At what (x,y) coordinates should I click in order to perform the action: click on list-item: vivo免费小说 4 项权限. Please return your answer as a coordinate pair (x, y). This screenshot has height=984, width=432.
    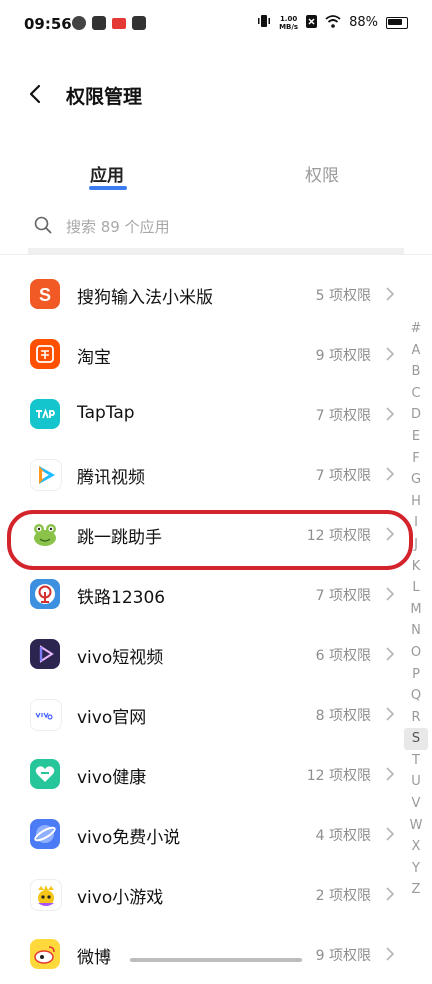
    Looking at the image, I should click on (202, 834).